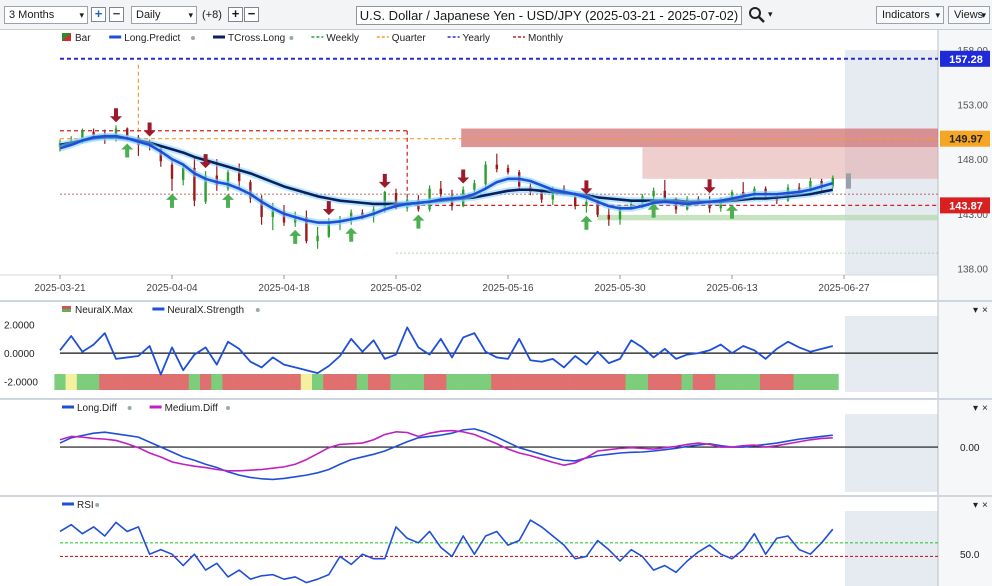 This screenshot has width=992, height=586. What do you see at coordinates (251, 14) in the screenshot?
I see `offset-minus-button: −` at bounding box center [251, 14].